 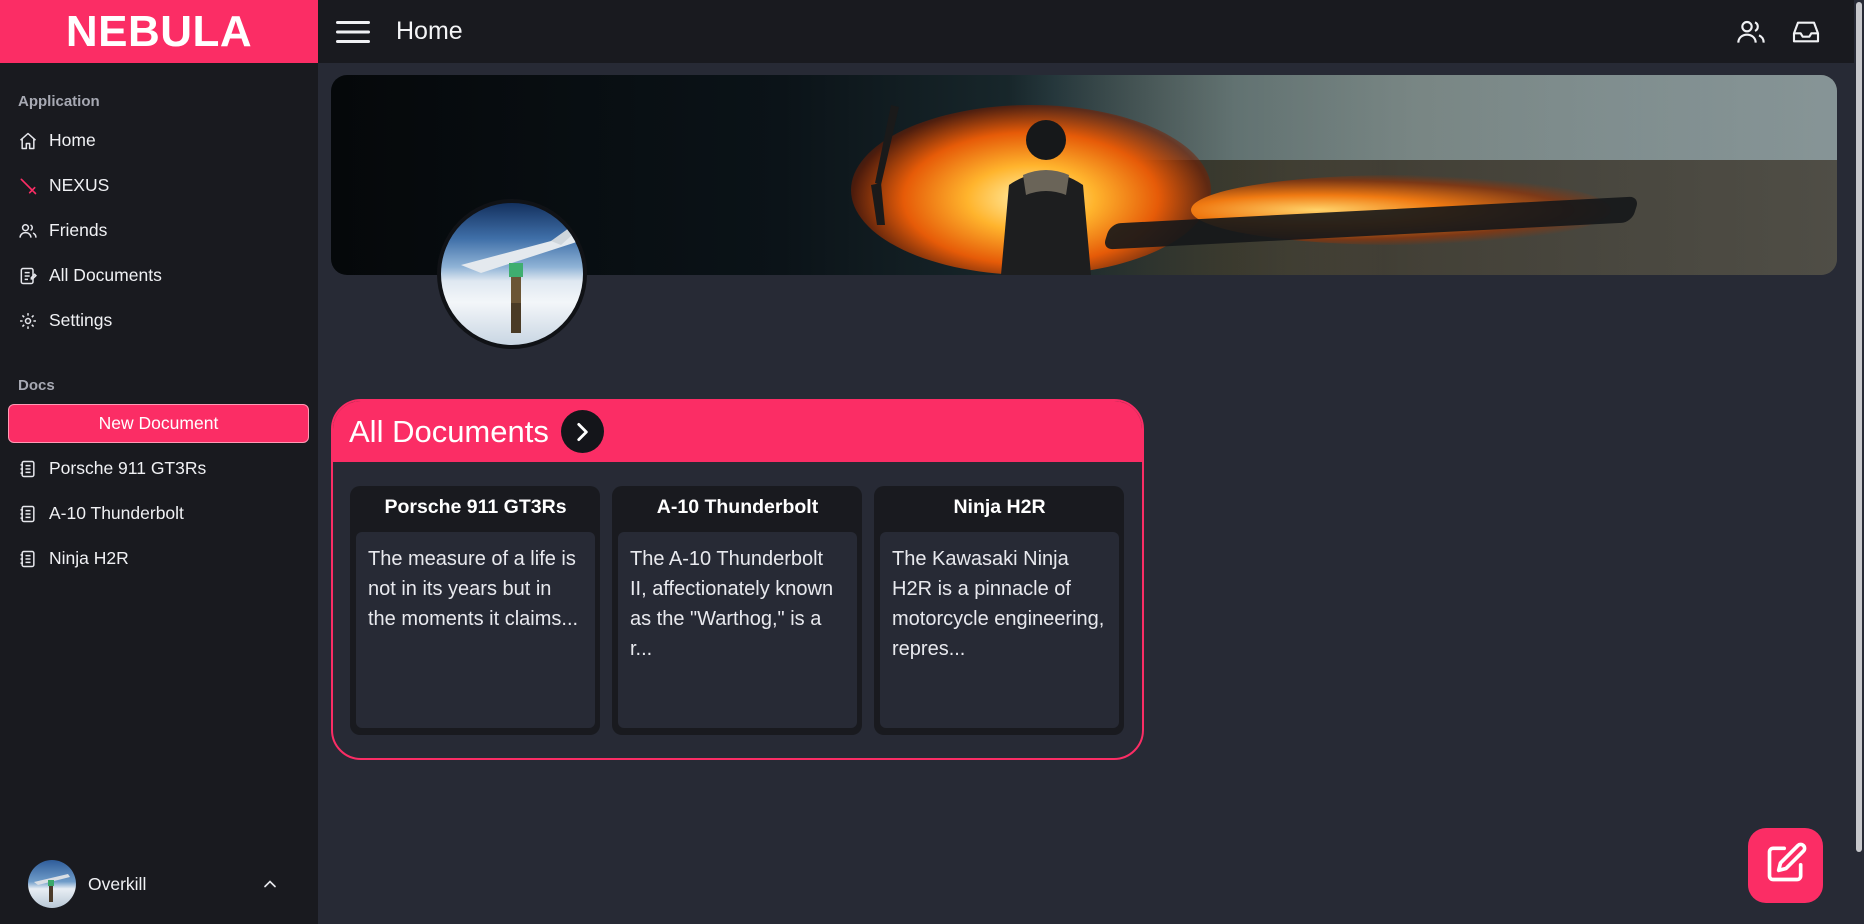 What do you see at coordinates (28, 141) in the screenshot?
I see `home-icon` at bounding box center [28, 141].